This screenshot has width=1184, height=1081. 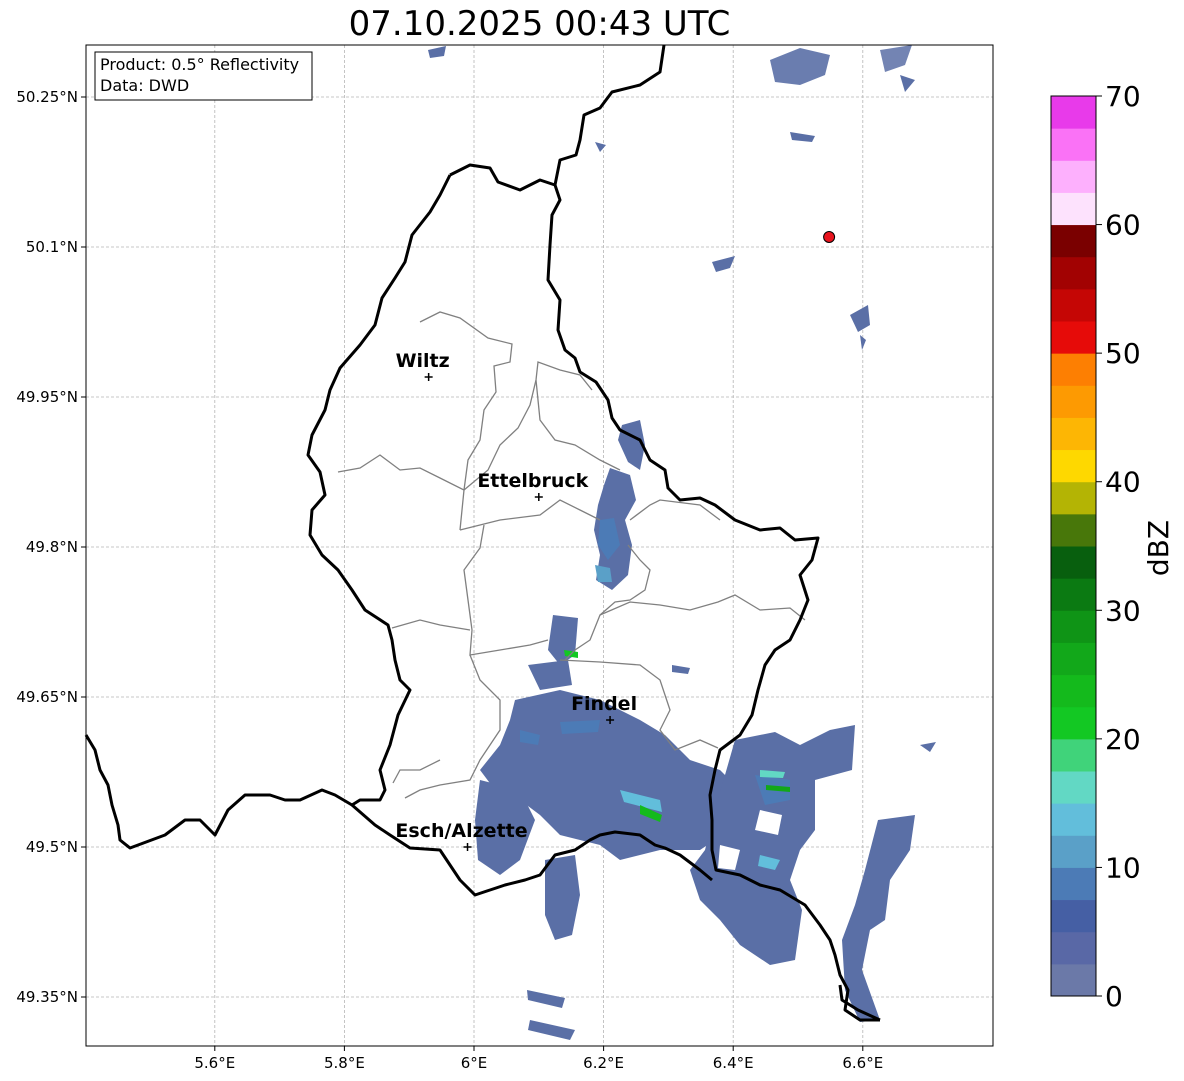 What do you see at coordinates (733, 1063) in the screenshot?
I see `lon-tick-label: 6.4°E` at bounding box center [733, 1063].